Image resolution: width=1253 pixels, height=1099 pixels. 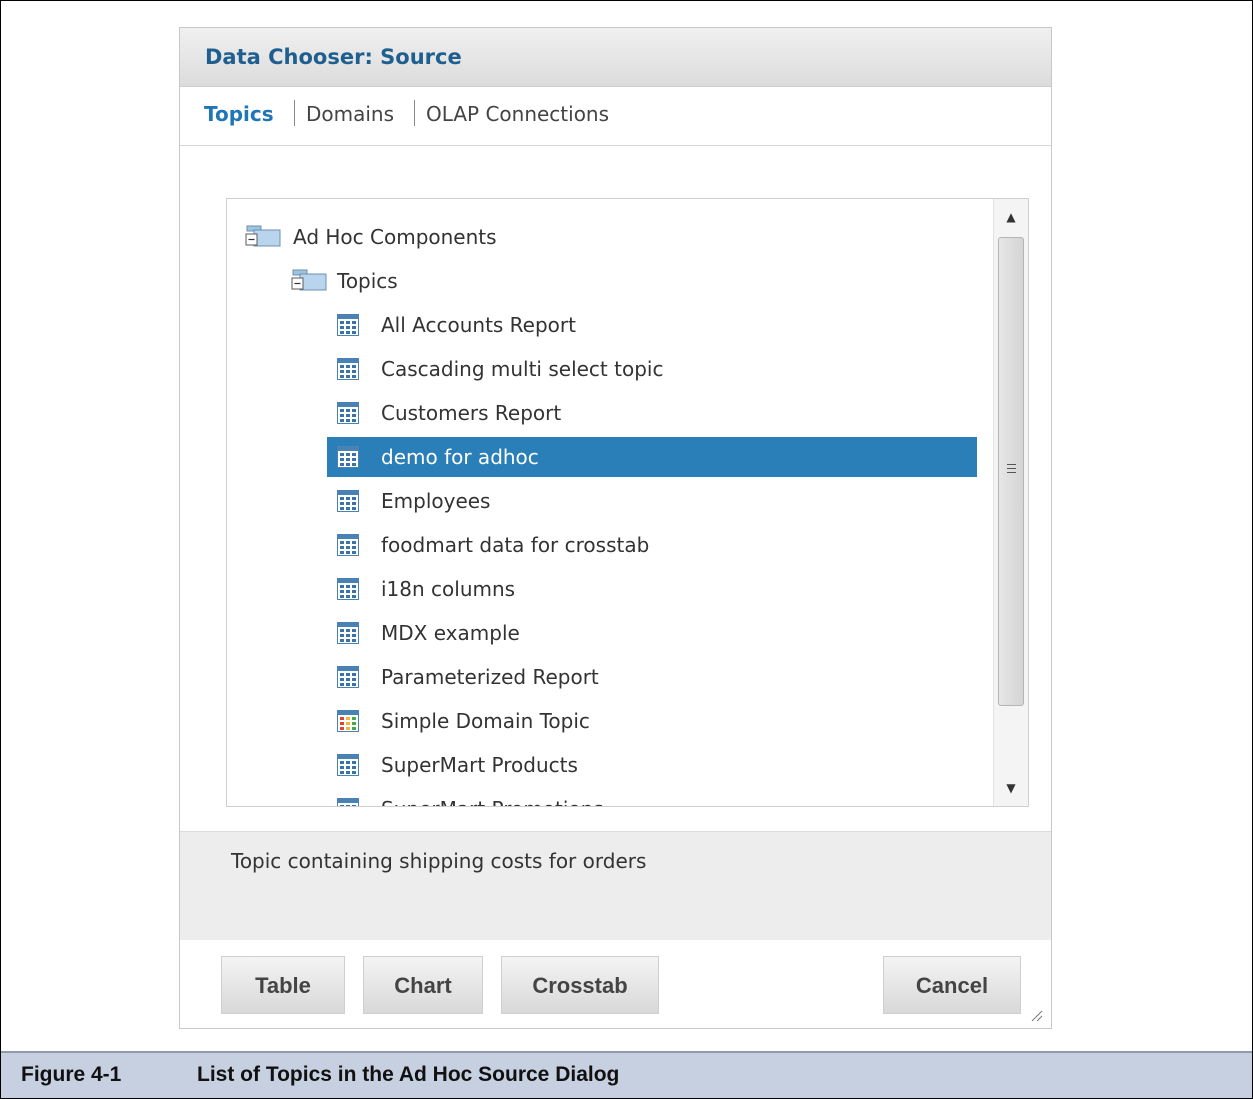 What do you see at coordinates (652, 633) in the screenshot?
I see `tree-item-topic: MDX example` at bounding box center [652, 633].